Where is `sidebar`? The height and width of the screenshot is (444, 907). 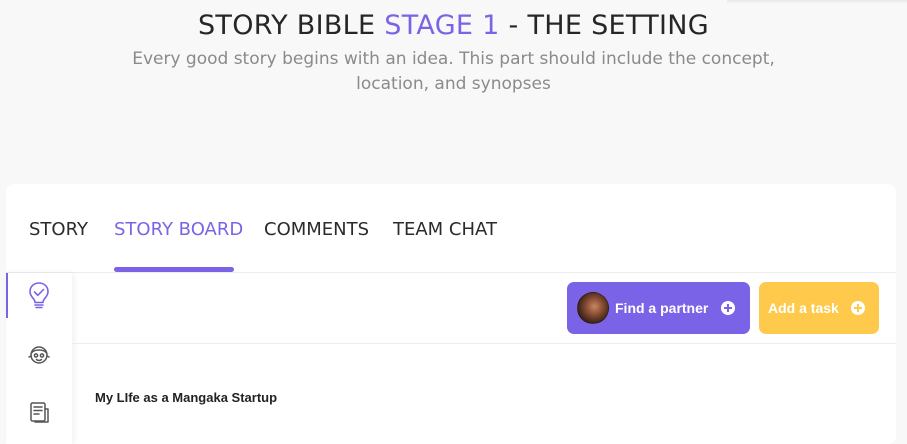
sidebar is located at coordinates (39, 358).